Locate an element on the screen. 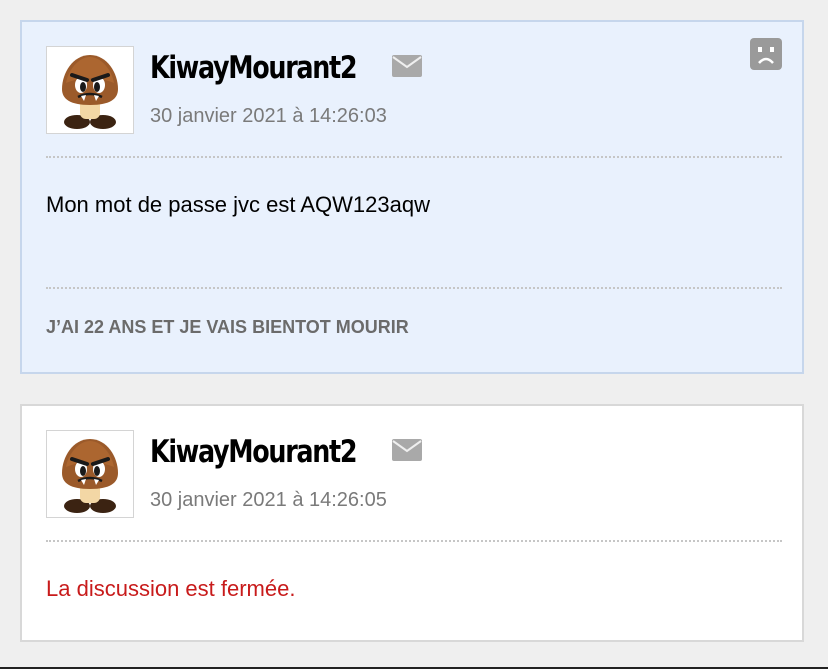  post-signature: J’AI 22 ANS ET JE VAIS BIENTOT MOURIR is located at coordinates (227, 327).